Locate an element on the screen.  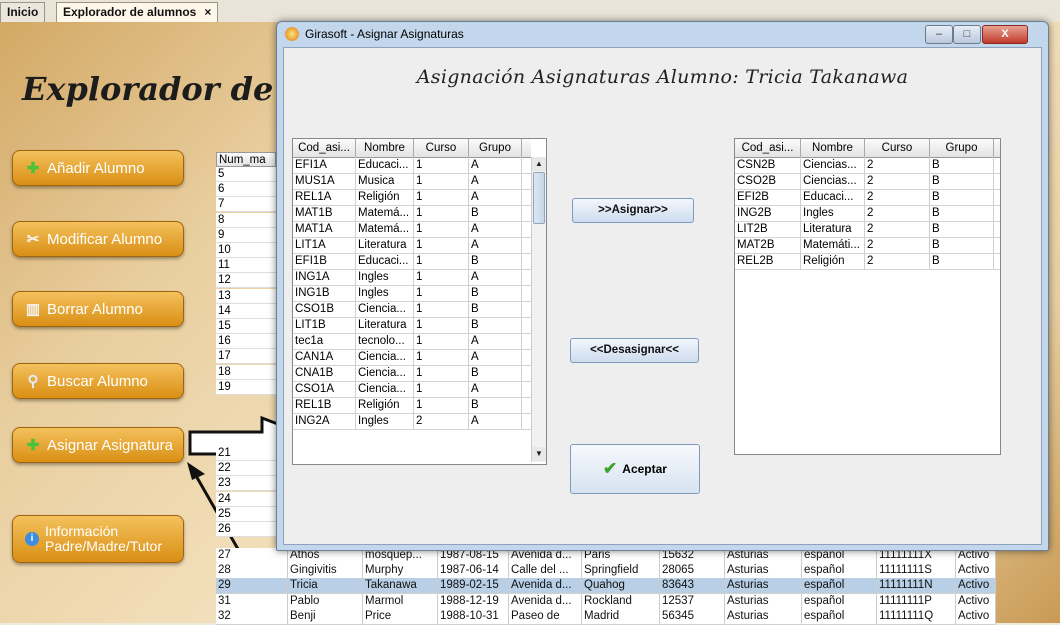
available-subject-row: LIT1B Literatura 1 B is located at coordinates (412, 325).